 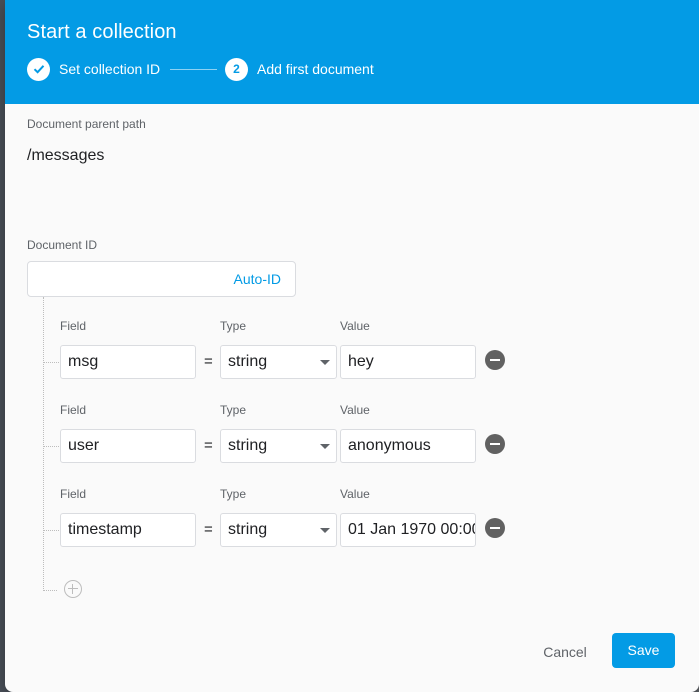 What do you see at coordinates (73, 589) in the screenshot?
I see `add-circle-icon` at bounding box center [73, 589].